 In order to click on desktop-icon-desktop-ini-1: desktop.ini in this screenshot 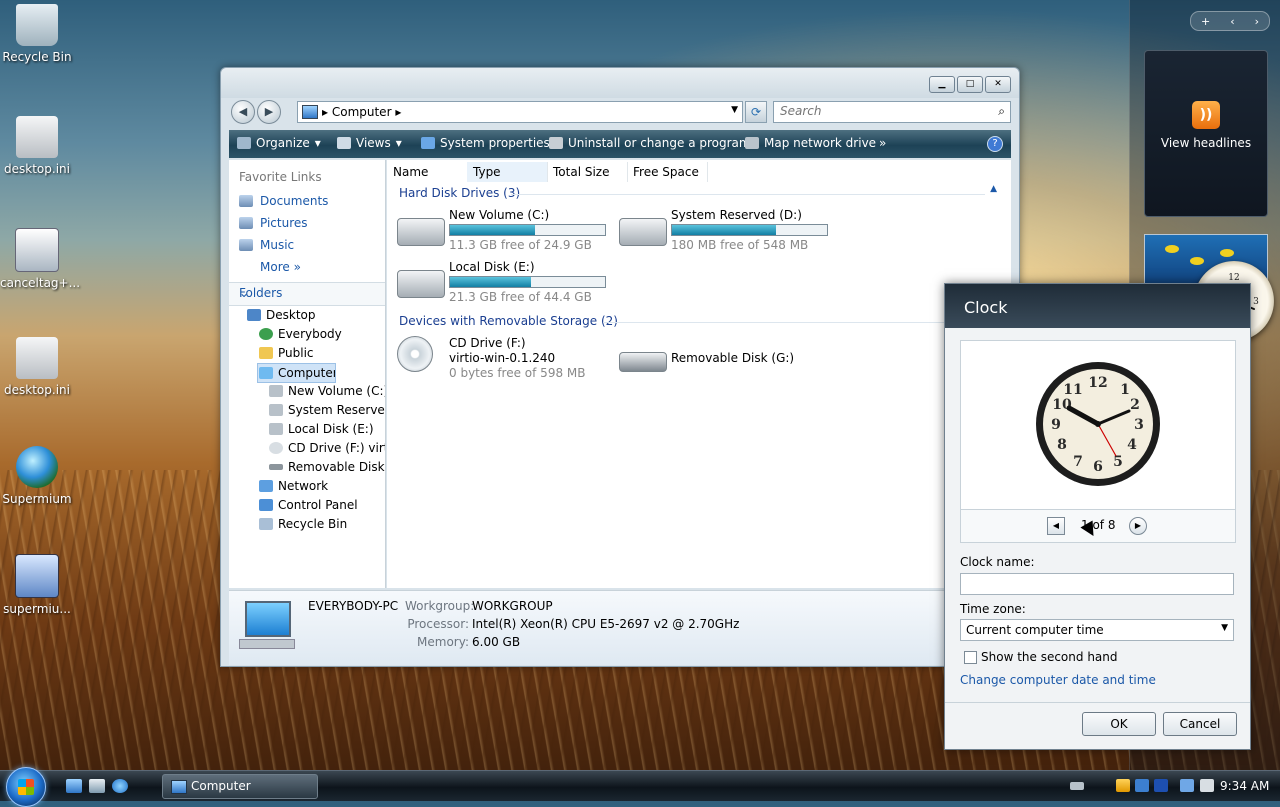, I will do `click(37, 146)`.